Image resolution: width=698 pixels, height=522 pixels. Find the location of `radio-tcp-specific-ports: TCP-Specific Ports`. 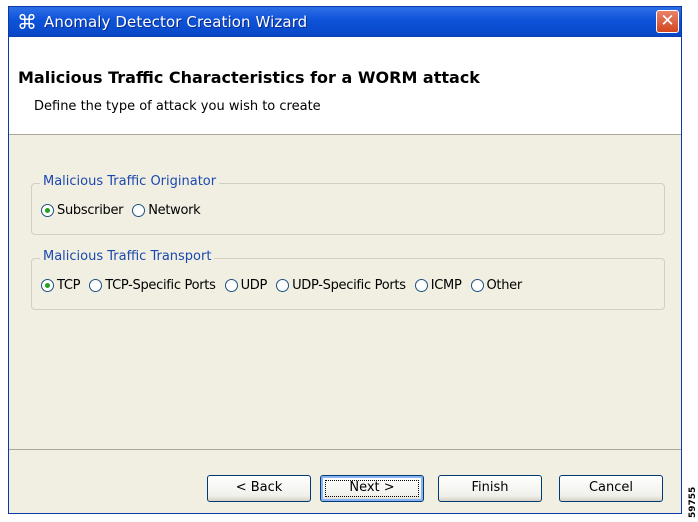

radio-tcp-specific-ports: TCP-Specific Ports is located at coordinates (152, 285).